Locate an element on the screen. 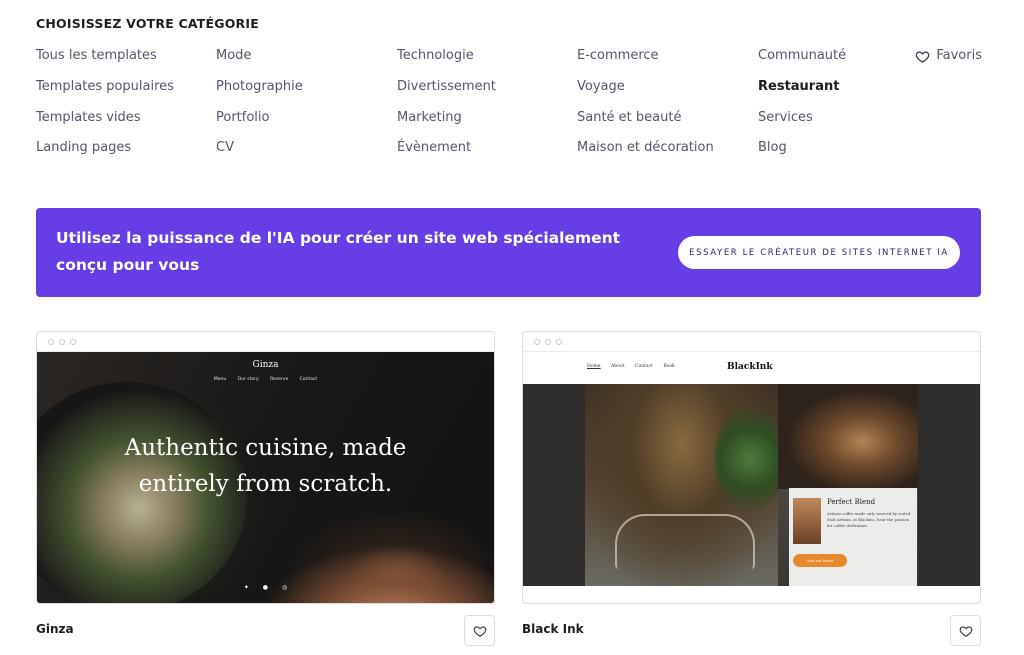 This screenshot has width=1024, height=655. black-ink-nav: Home About Contact Book is located at coordinates (635, 366).